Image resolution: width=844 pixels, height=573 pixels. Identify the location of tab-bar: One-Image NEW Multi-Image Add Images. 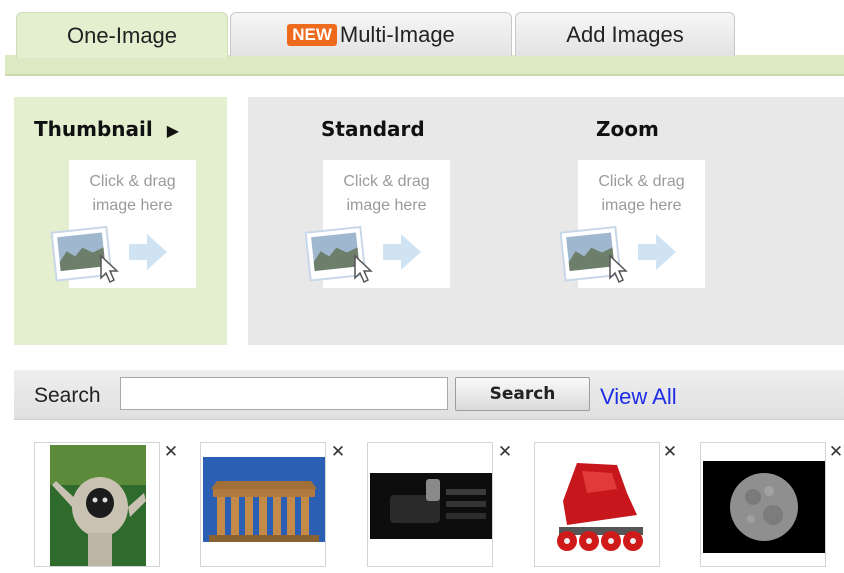
(422, 38).